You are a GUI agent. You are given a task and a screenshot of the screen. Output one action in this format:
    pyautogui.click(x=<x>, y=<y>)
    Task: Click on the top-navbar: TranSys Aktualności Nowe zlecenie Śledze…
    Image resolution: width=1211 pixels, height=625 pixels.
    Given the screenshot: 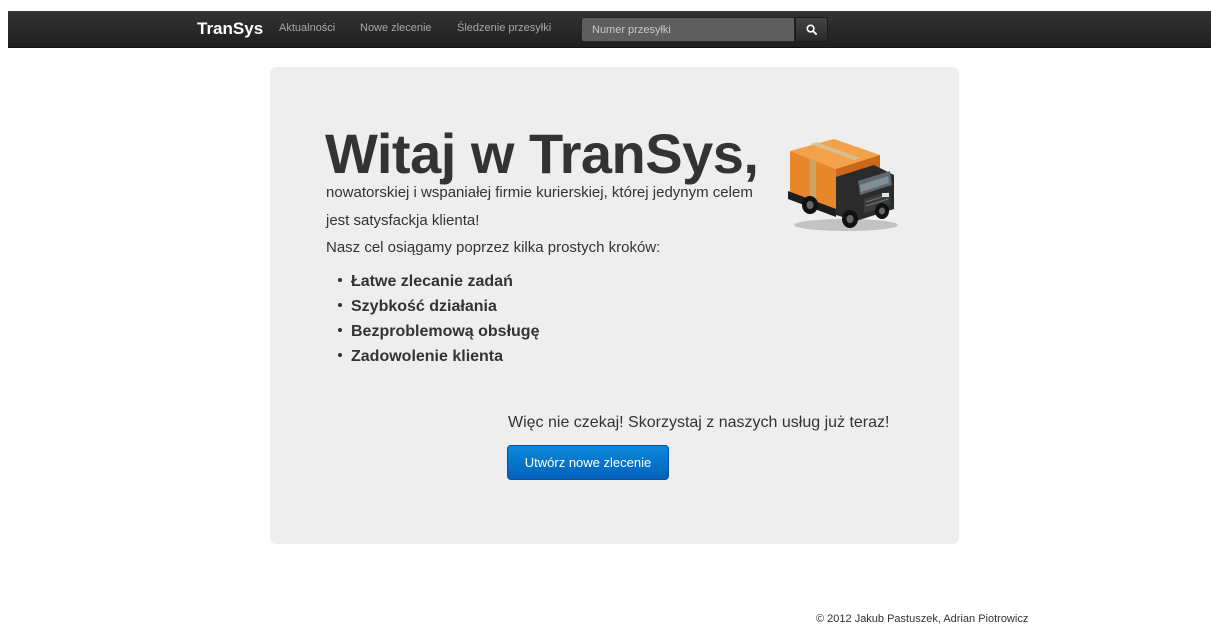 What is the action you would take?
    pyautogui.click(x=609, y=29)
    